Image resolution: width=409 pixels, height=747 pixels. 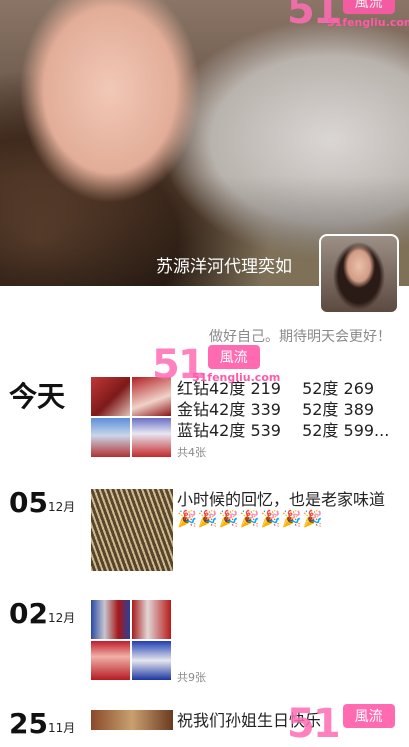 I want to click on avatar, so click(x=359, y=274).